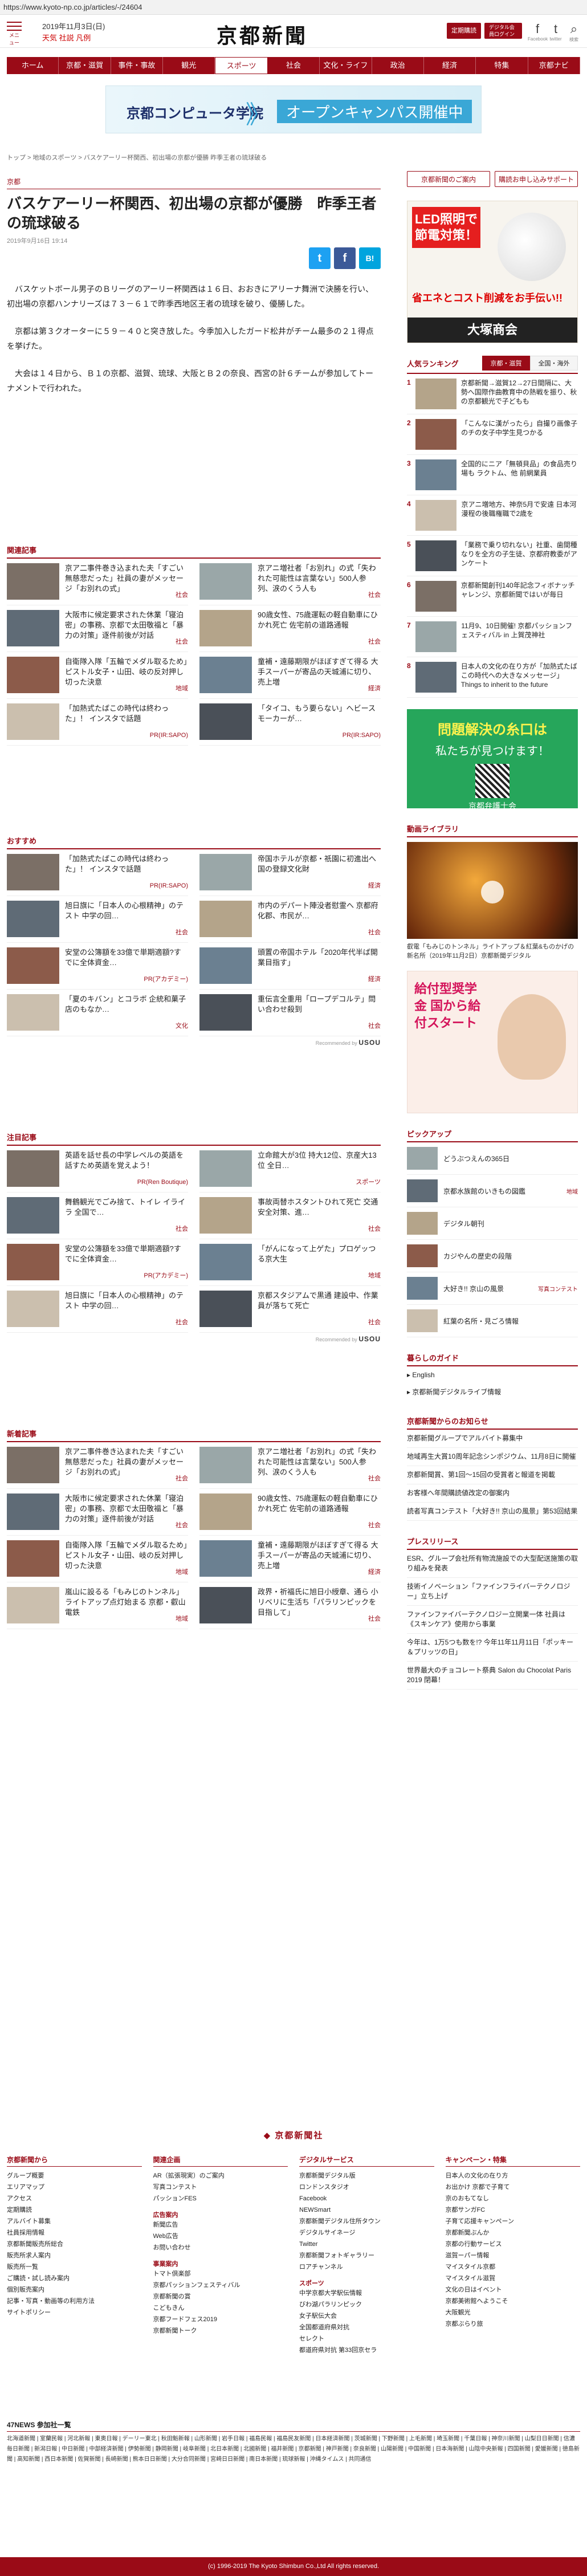  I want to click on footer-link: 大阪観光, so click(513, 2312).